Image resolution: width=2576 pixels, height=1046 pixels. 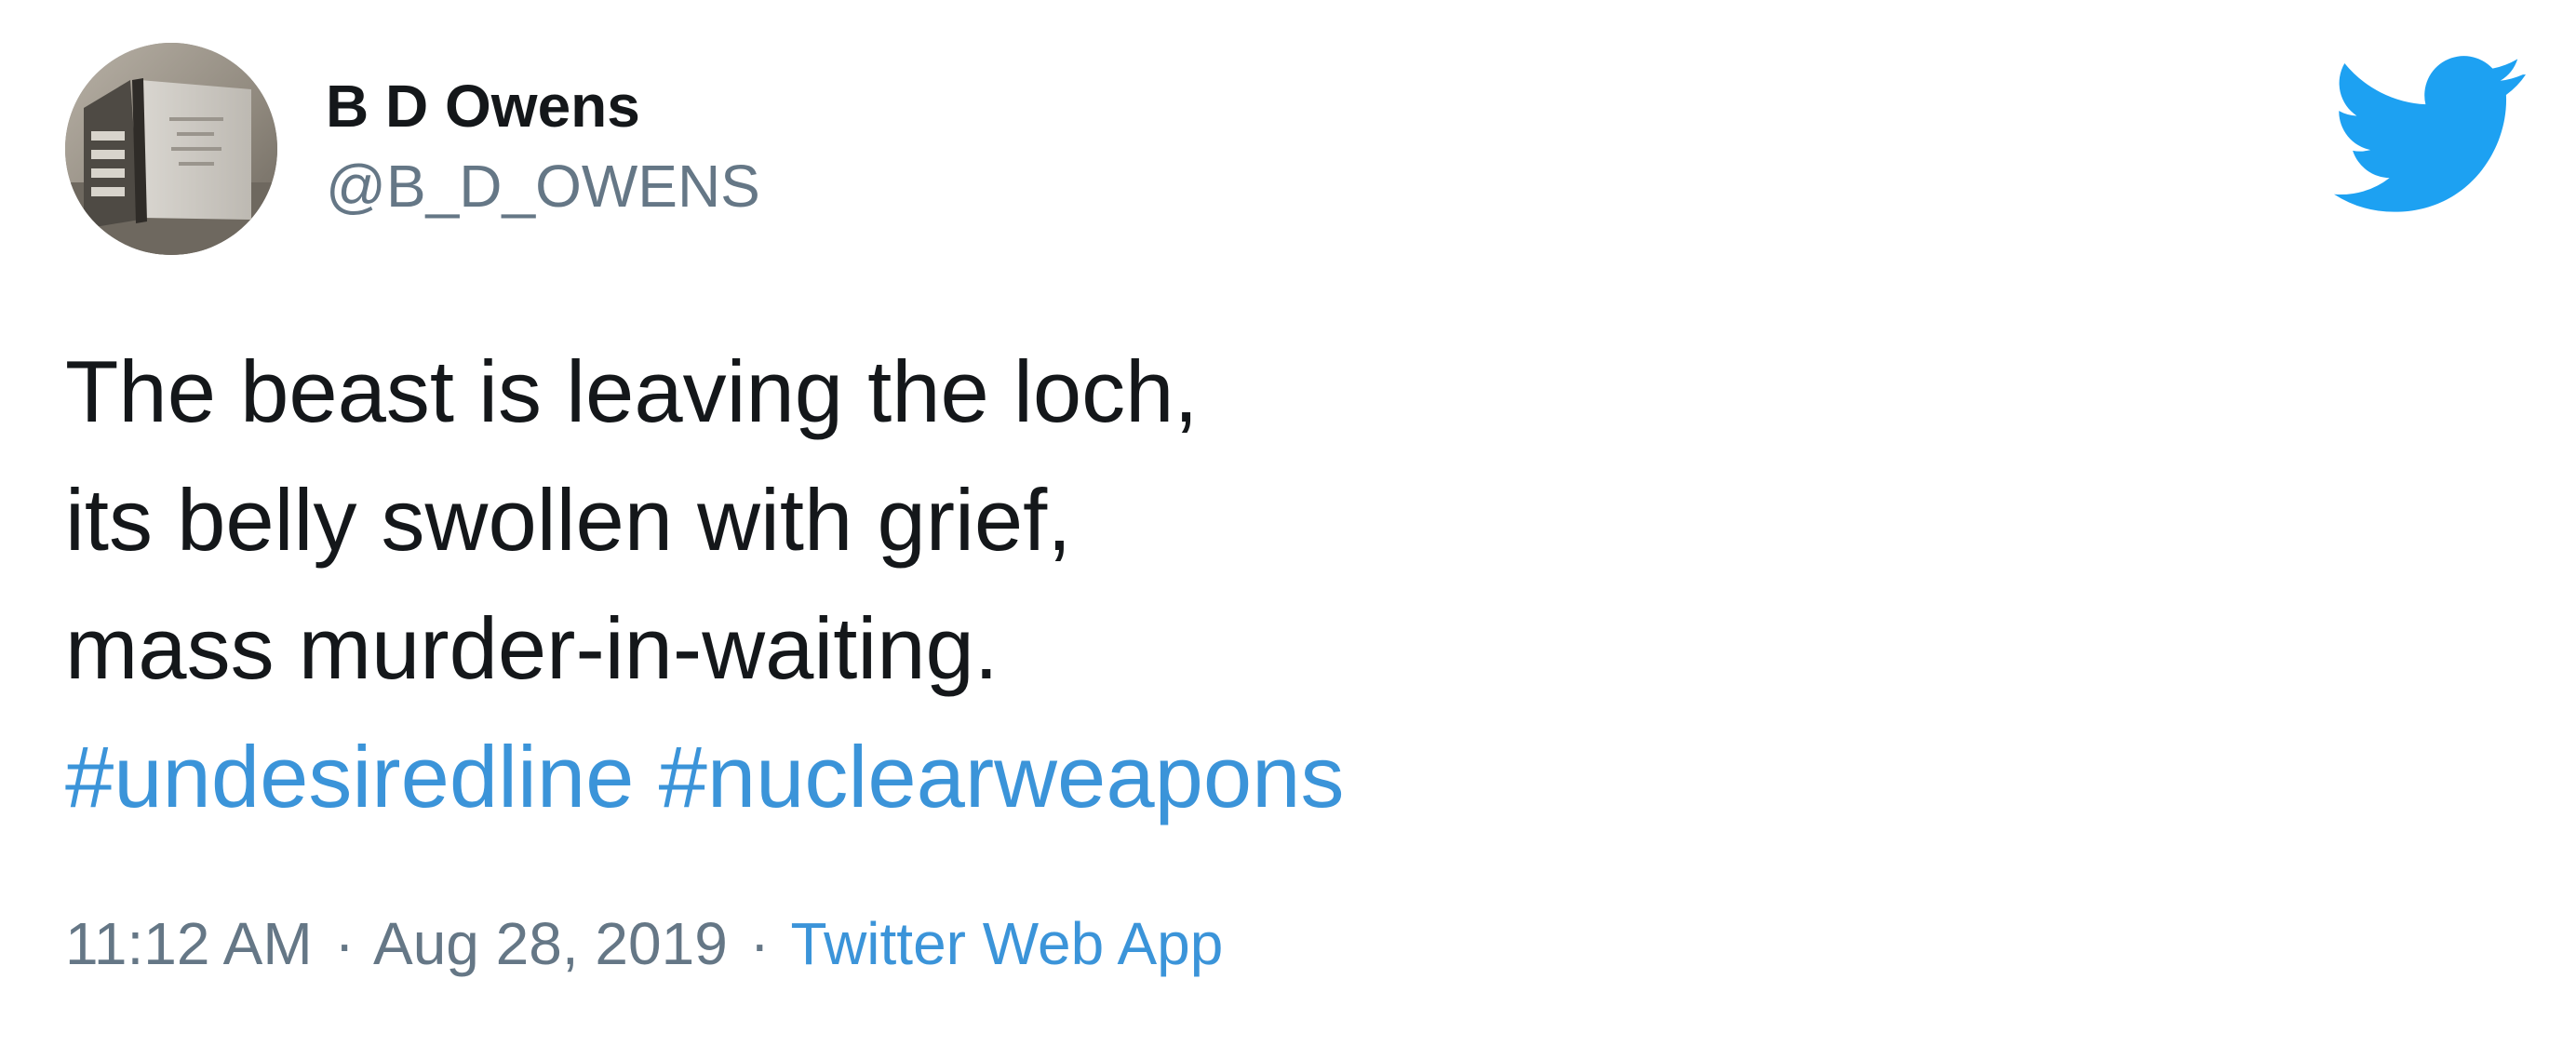 I want to click on tweet-source-link: Twitter Web App, so click(x=1007, y=943).